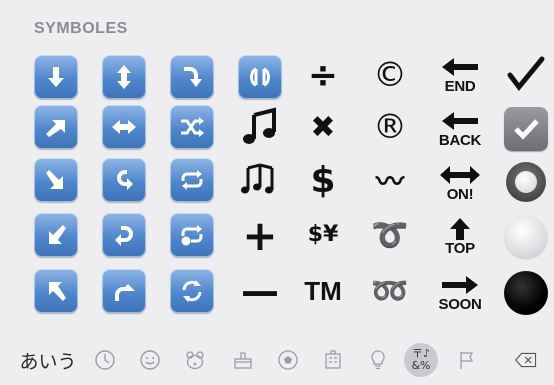 This screenshot has width=554, height=385. I want to click on arrow-curve-down-icon, so click(192, 77).